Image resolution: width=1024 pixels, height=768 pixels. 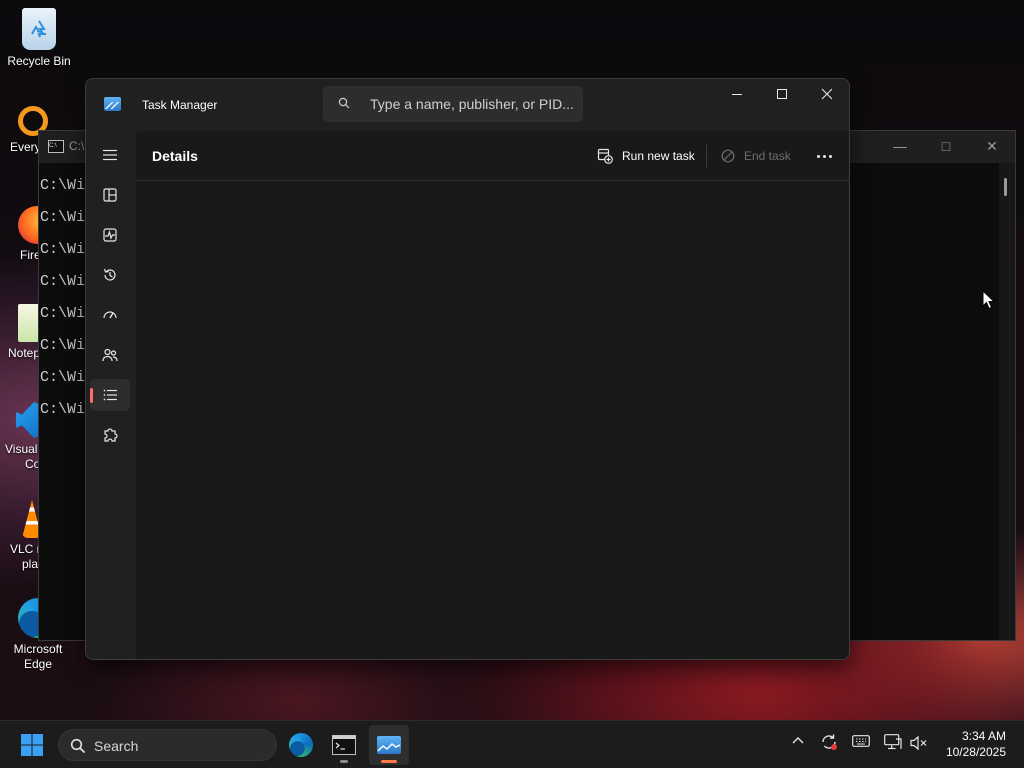 I want to click on minimize-button, so click(x=737, y=95).